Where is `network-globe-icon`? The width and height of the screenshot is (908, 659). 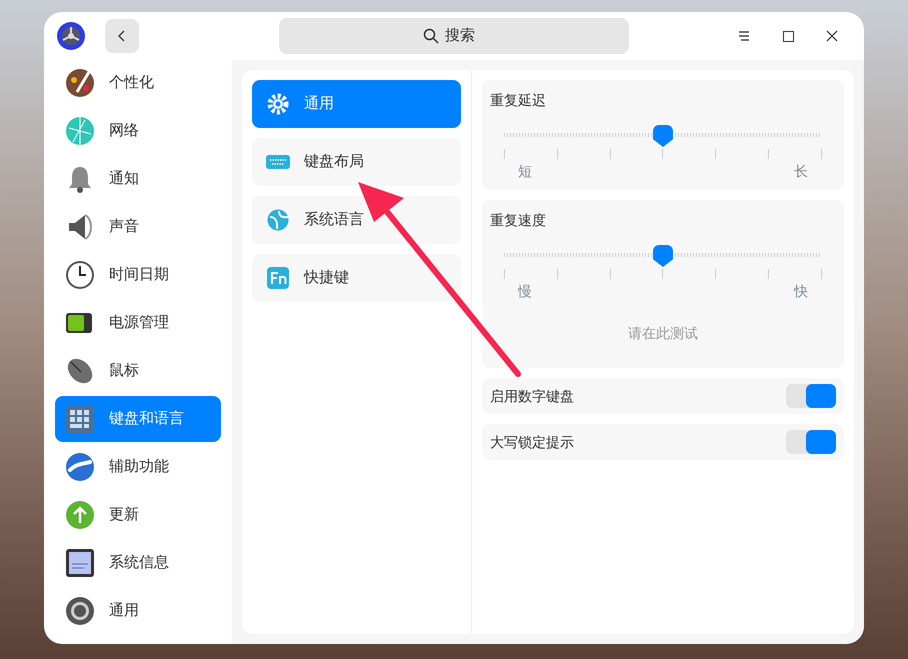 network-globe-icon is located at coordinates (80, 131).